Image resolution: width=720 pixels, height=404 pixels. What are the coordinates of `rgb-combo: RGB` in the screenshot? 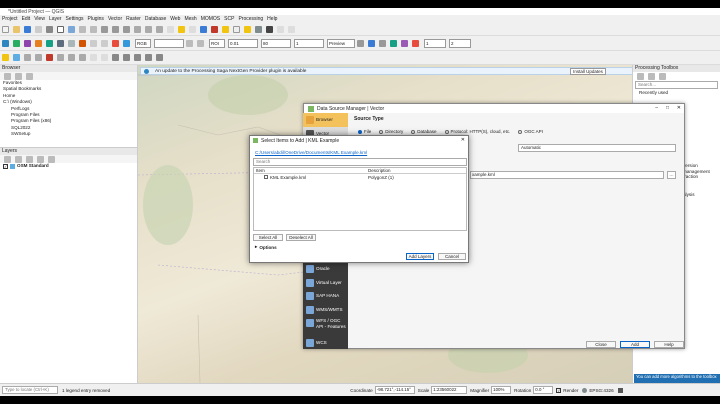 It's located at (143, 43).